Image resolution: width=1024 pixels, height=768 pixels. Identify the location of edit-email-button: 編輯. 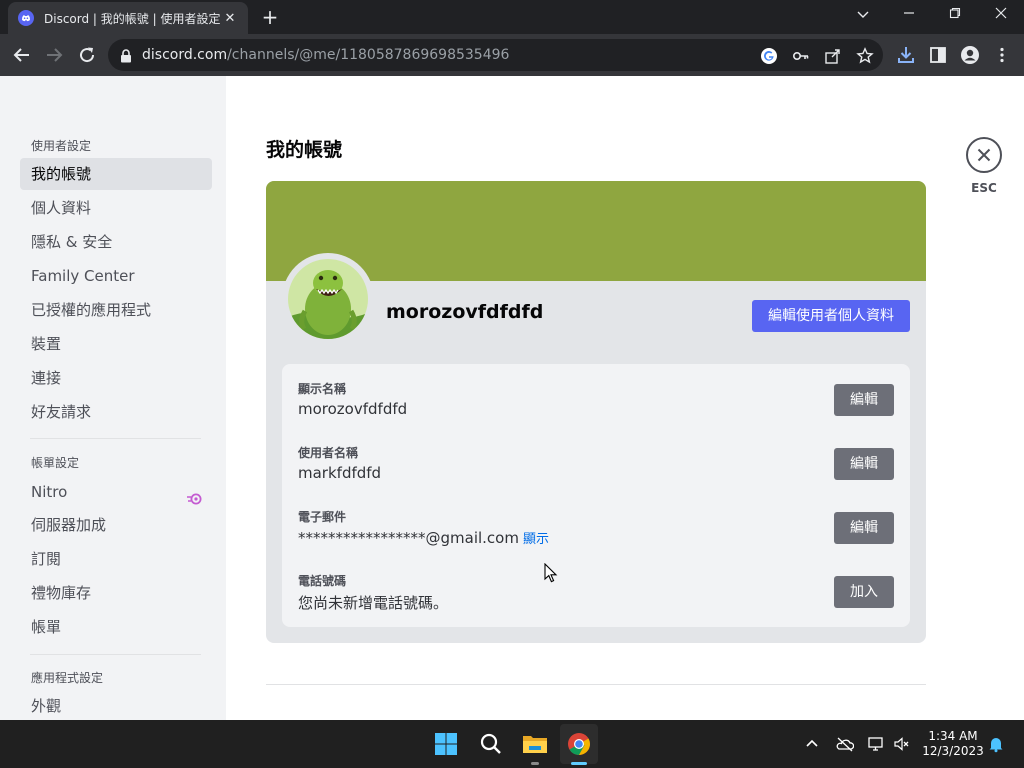
(864, 528).